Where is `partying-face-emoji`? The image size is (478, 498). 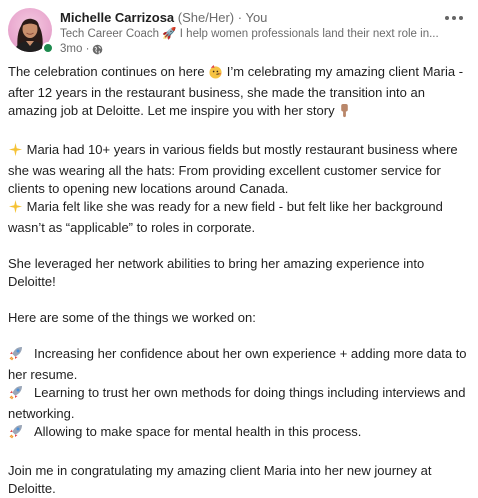 partying-face-emoji is located at coordinates (215, 74).